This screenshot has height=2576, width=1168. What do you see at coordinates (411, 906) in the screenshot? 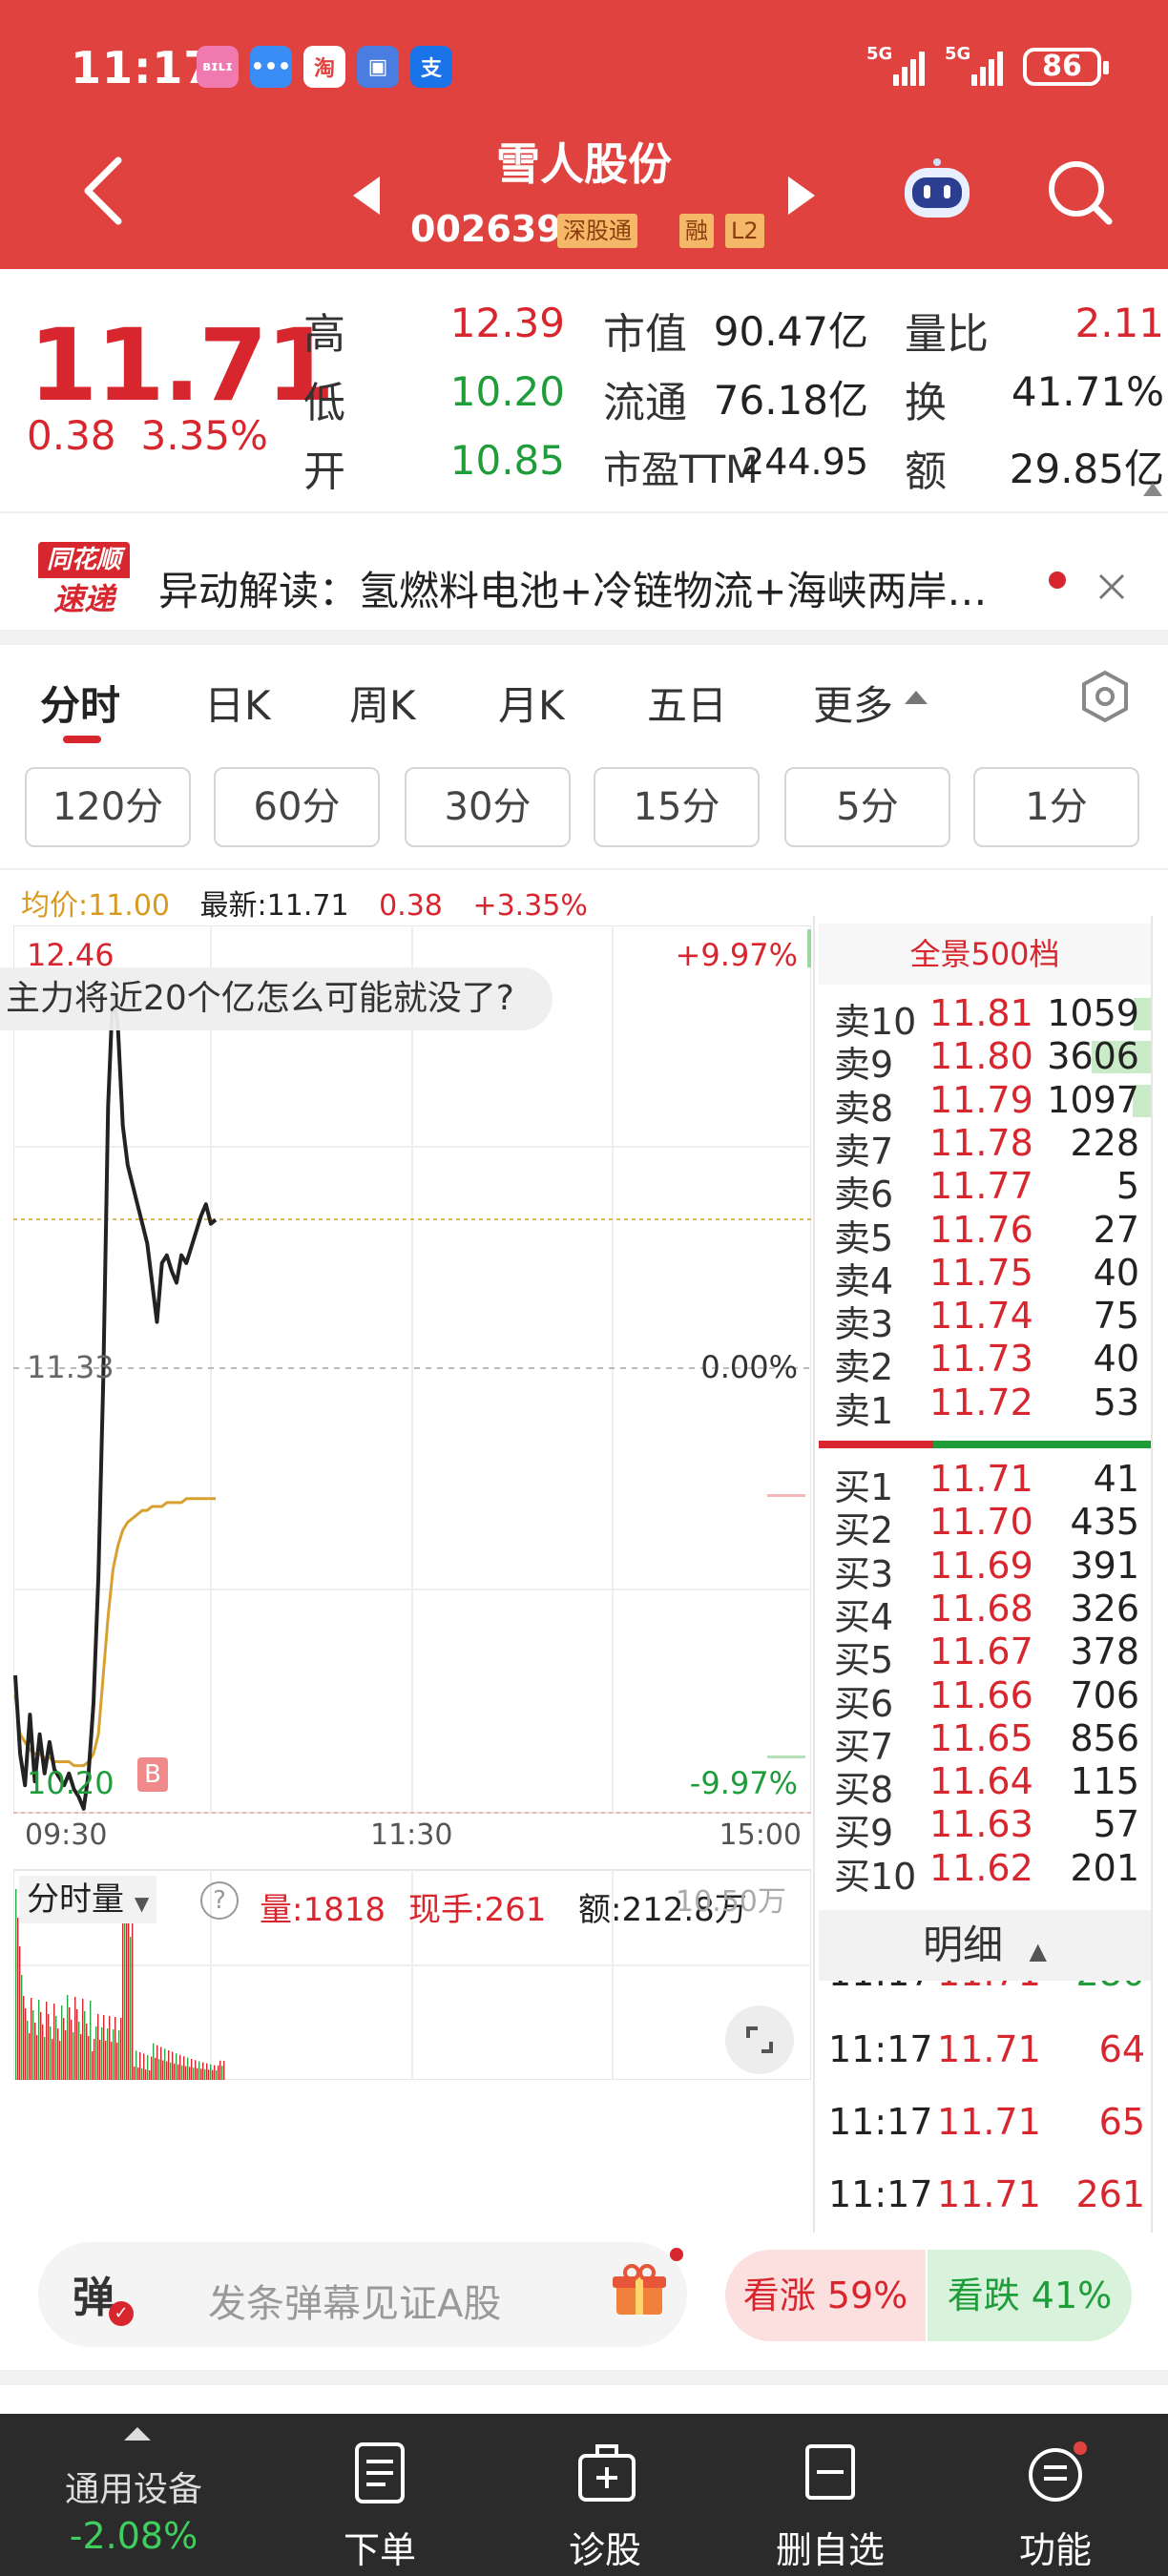
I see `stats-change: 0.38` at bounding box center [411, 906].